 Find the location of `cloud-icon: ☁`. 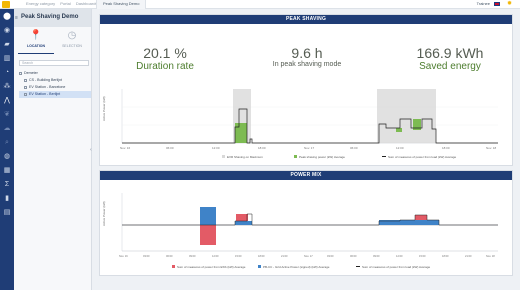

cloud-icon: ☁ is located at coordinates (7, 129).